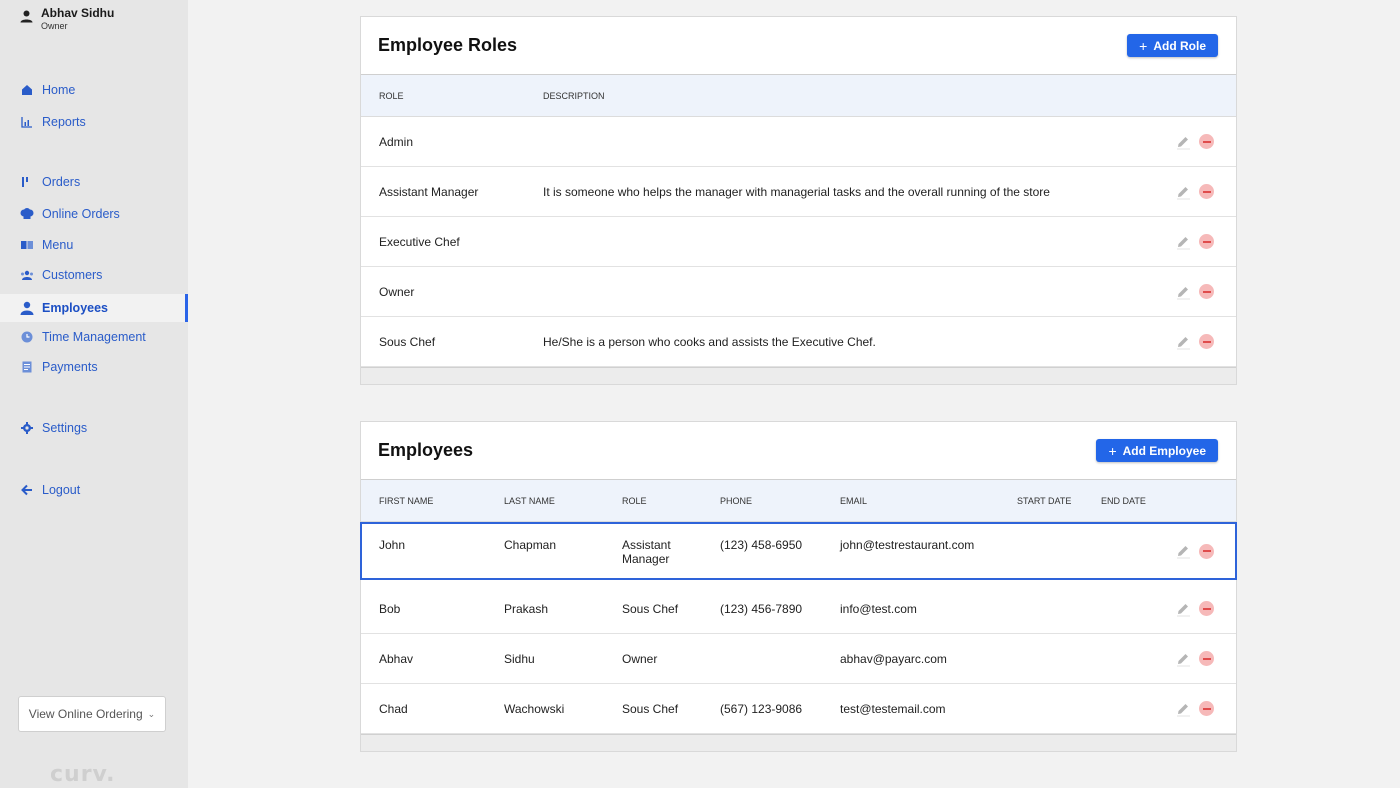  I want to click on roles-table-header: ROLE DESCRIPTION, so click(798, 96).